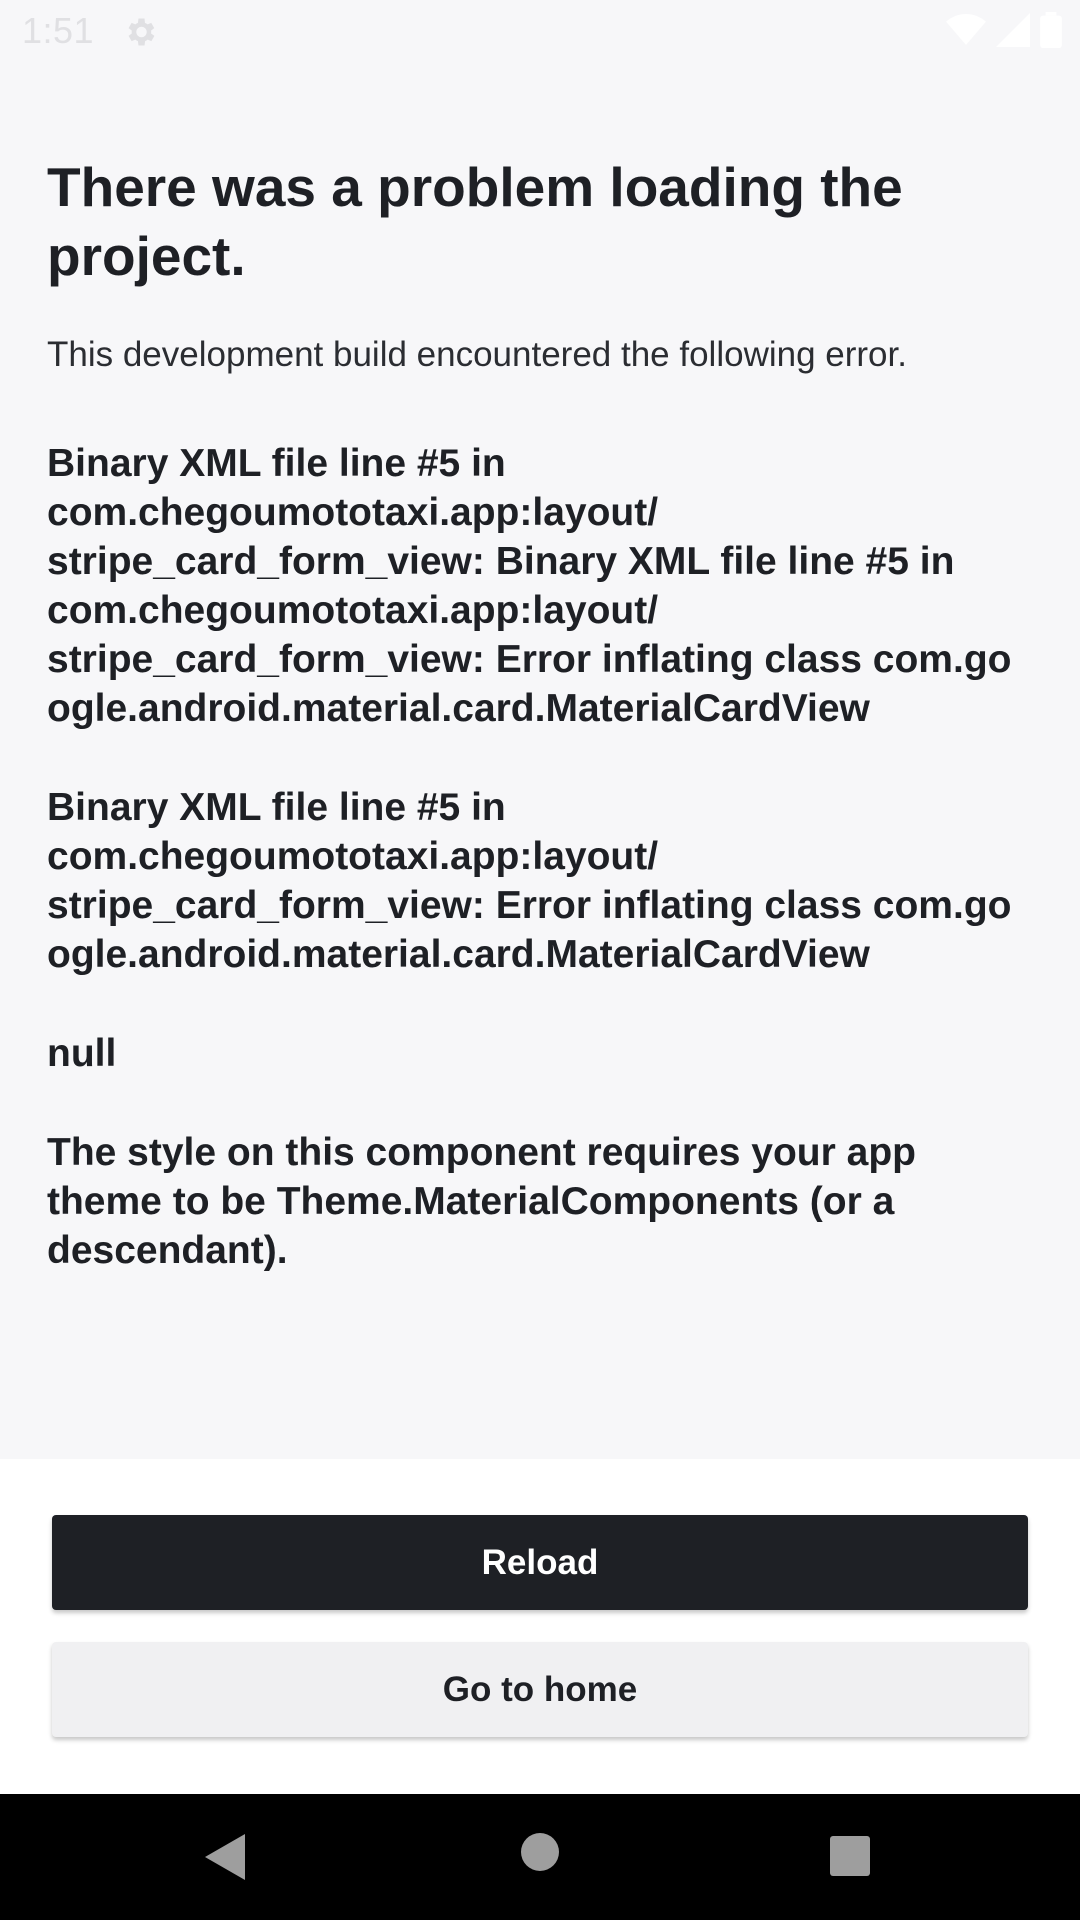 The width and height of the screenshot is (1080, 1920). Describe the element at coordinates (58, 30) in the screenshot. I see `status-time: 1:51` at that location.